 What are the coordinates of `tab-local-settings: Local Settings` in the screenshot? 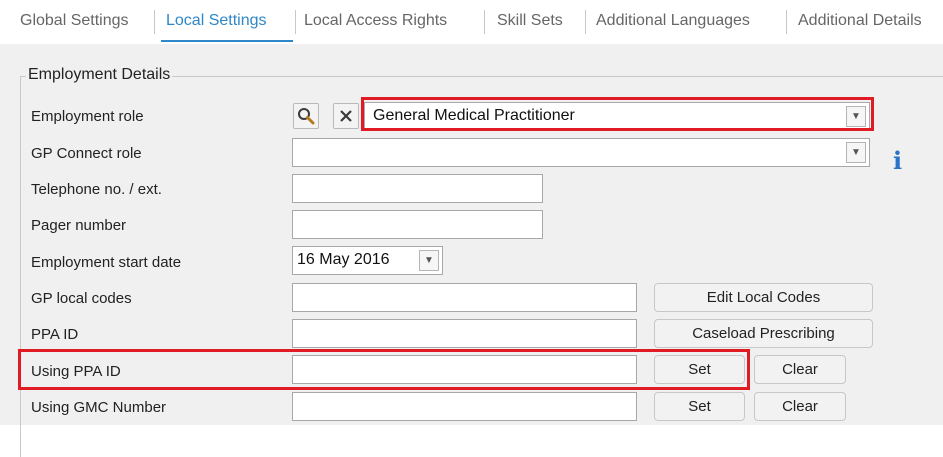 It's located at (216, 21).